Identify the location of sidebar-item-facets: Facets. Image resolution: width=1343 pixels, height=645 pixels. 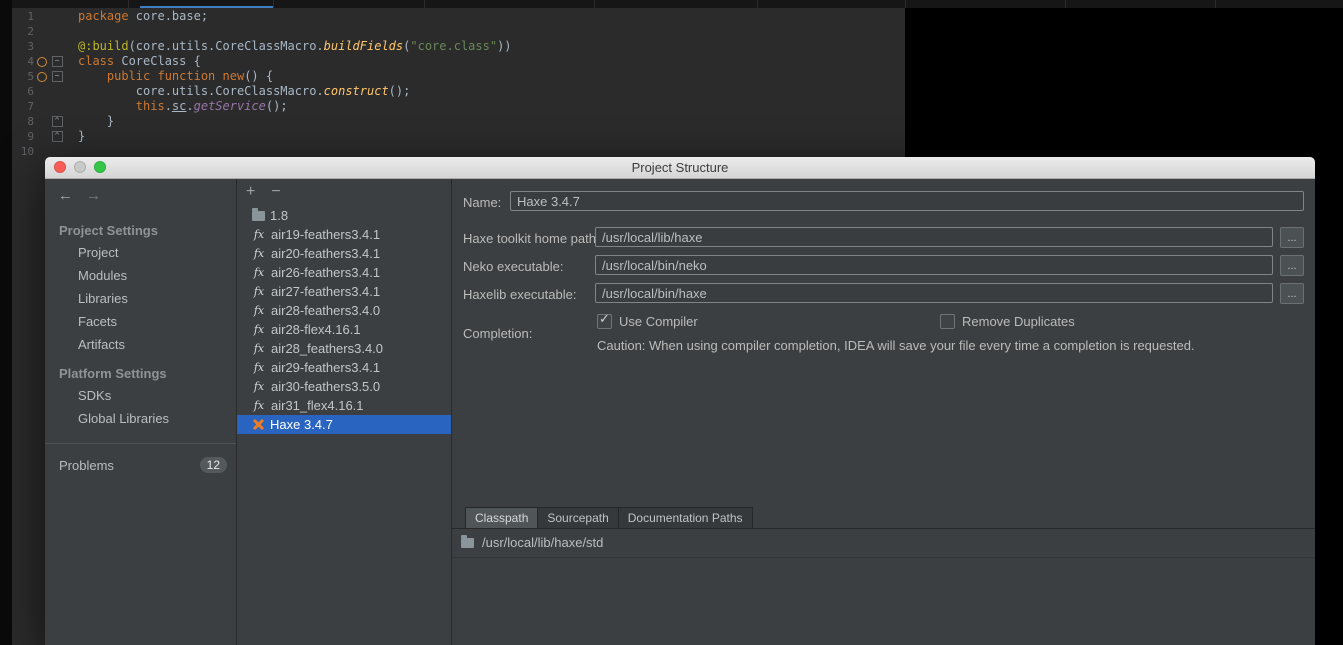
(140, 321).